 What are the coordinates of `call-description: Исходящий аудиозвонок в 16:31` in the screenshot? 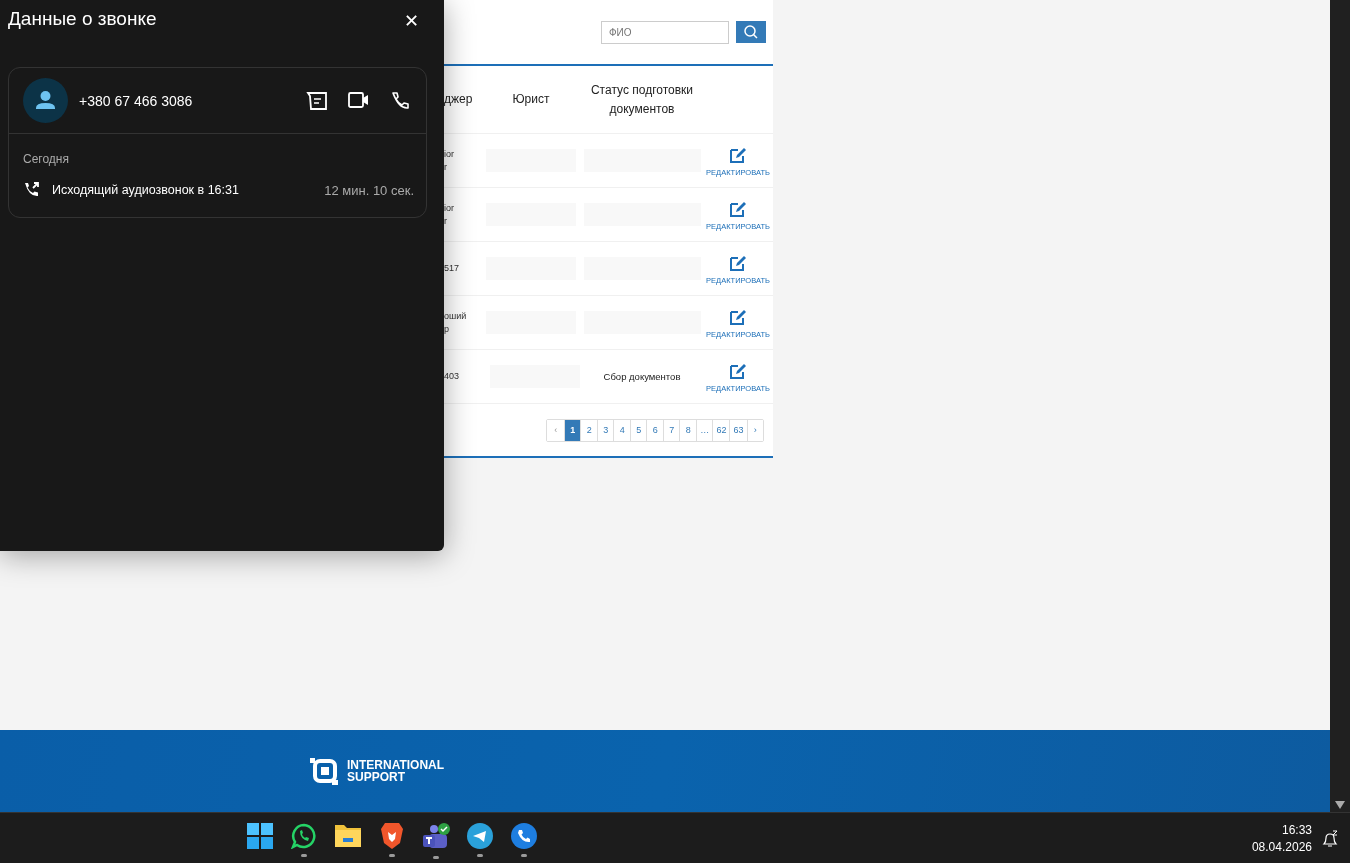 It's located at (145, 190).